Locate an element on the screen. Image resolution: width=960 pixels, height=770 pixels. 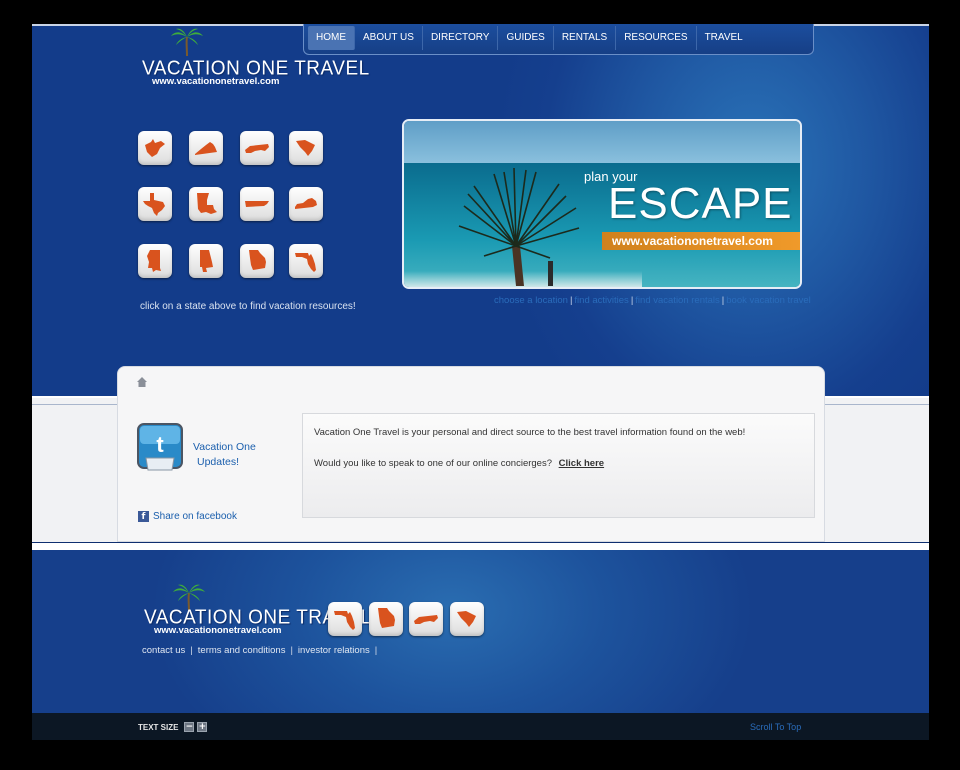
link-find-rentals: find vacation rentals is located at coordinates (677, 300).